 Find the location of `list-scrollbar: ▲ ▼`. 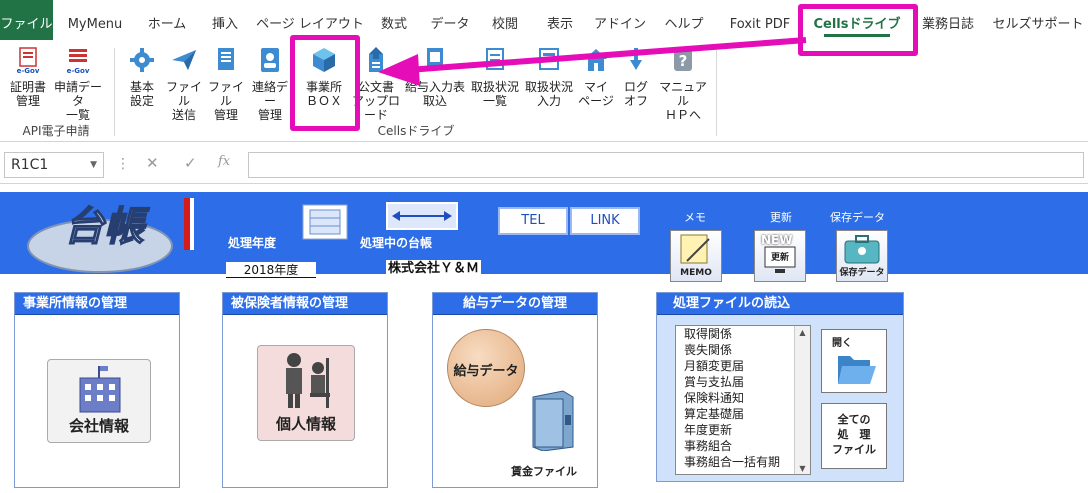

list-scrollbar: ▲ ▼ is located at coordinates (802, 400).